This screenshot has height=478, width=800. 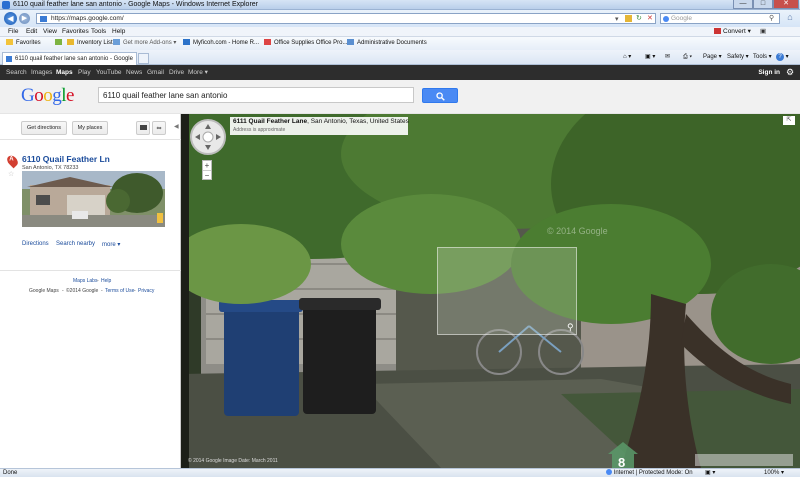 I want to click on feeds-icon: ▣ ▾, so click(x=650, y=57).